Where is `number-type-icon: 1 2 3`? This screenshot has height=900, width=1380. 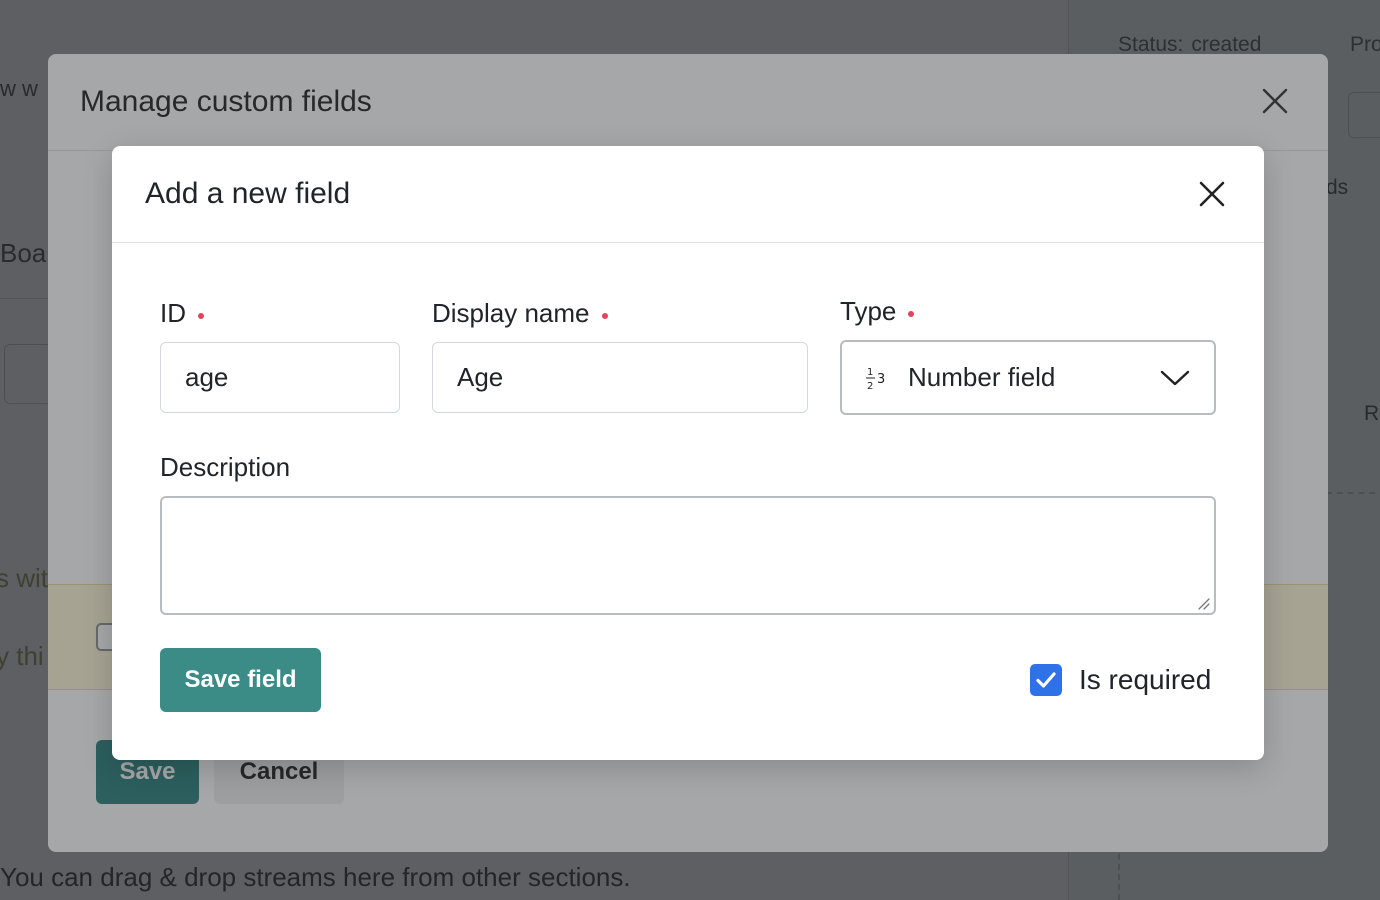
number-type-icon: 1 2 3 is located at coordinates (875, 379).